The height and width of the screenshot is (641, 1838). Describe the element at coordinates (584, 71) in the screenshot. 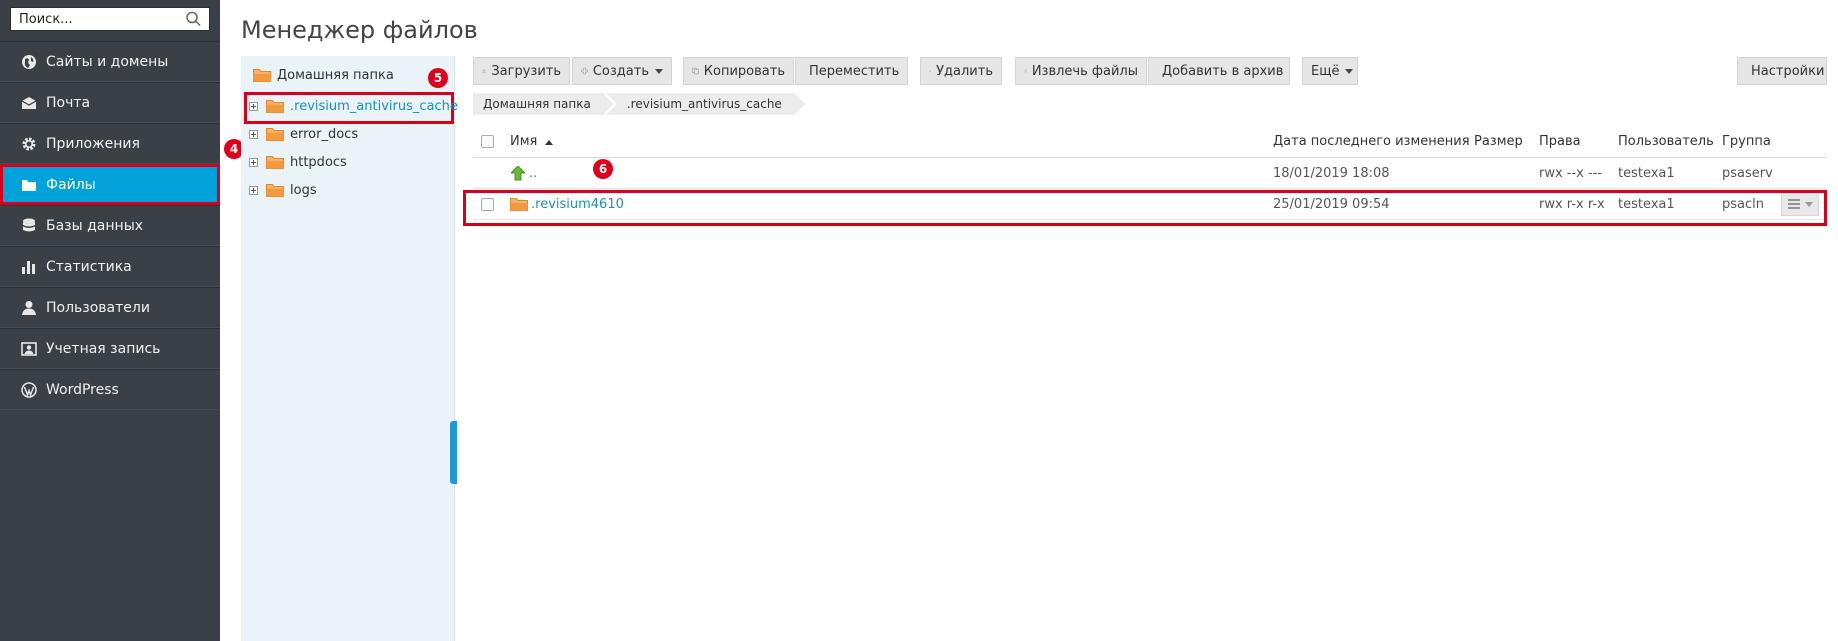

I see `plus-icon` at that location.